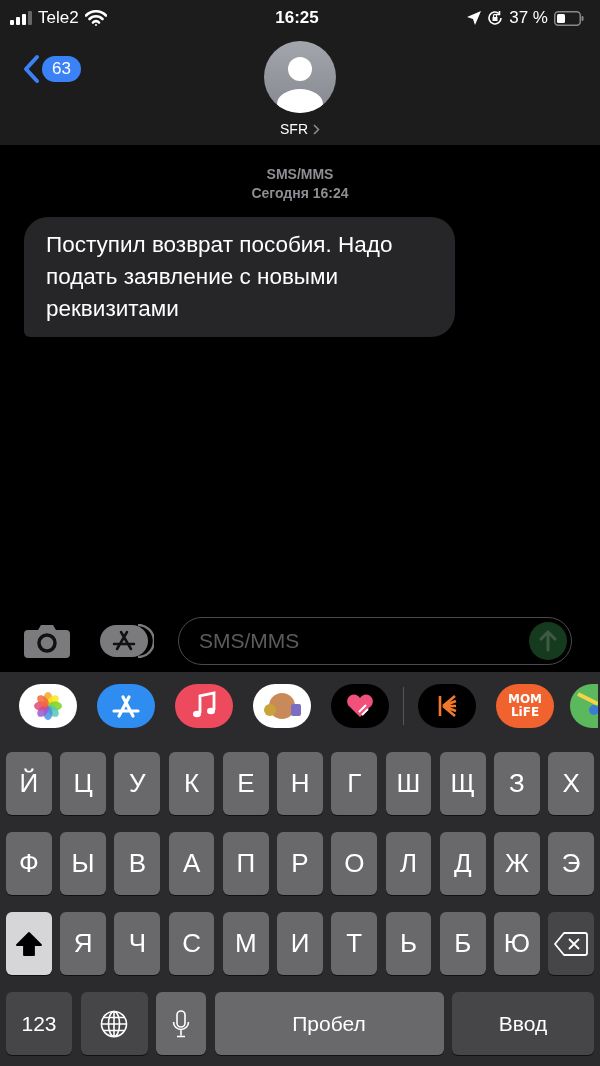  What do you see at coordinates (137, 863) in the screenshot?
I see `letter-key: В` at bounding box center [137, 863].